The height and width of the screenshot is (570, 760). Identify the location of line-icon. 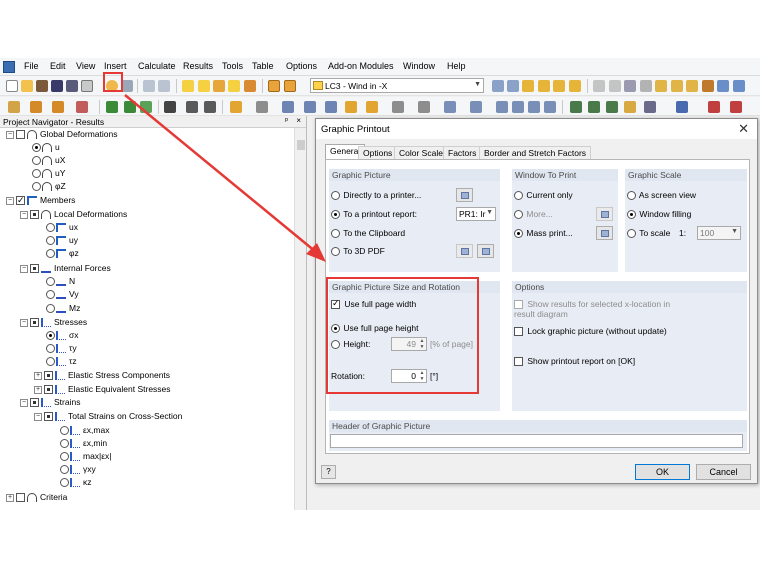
(36, 107).